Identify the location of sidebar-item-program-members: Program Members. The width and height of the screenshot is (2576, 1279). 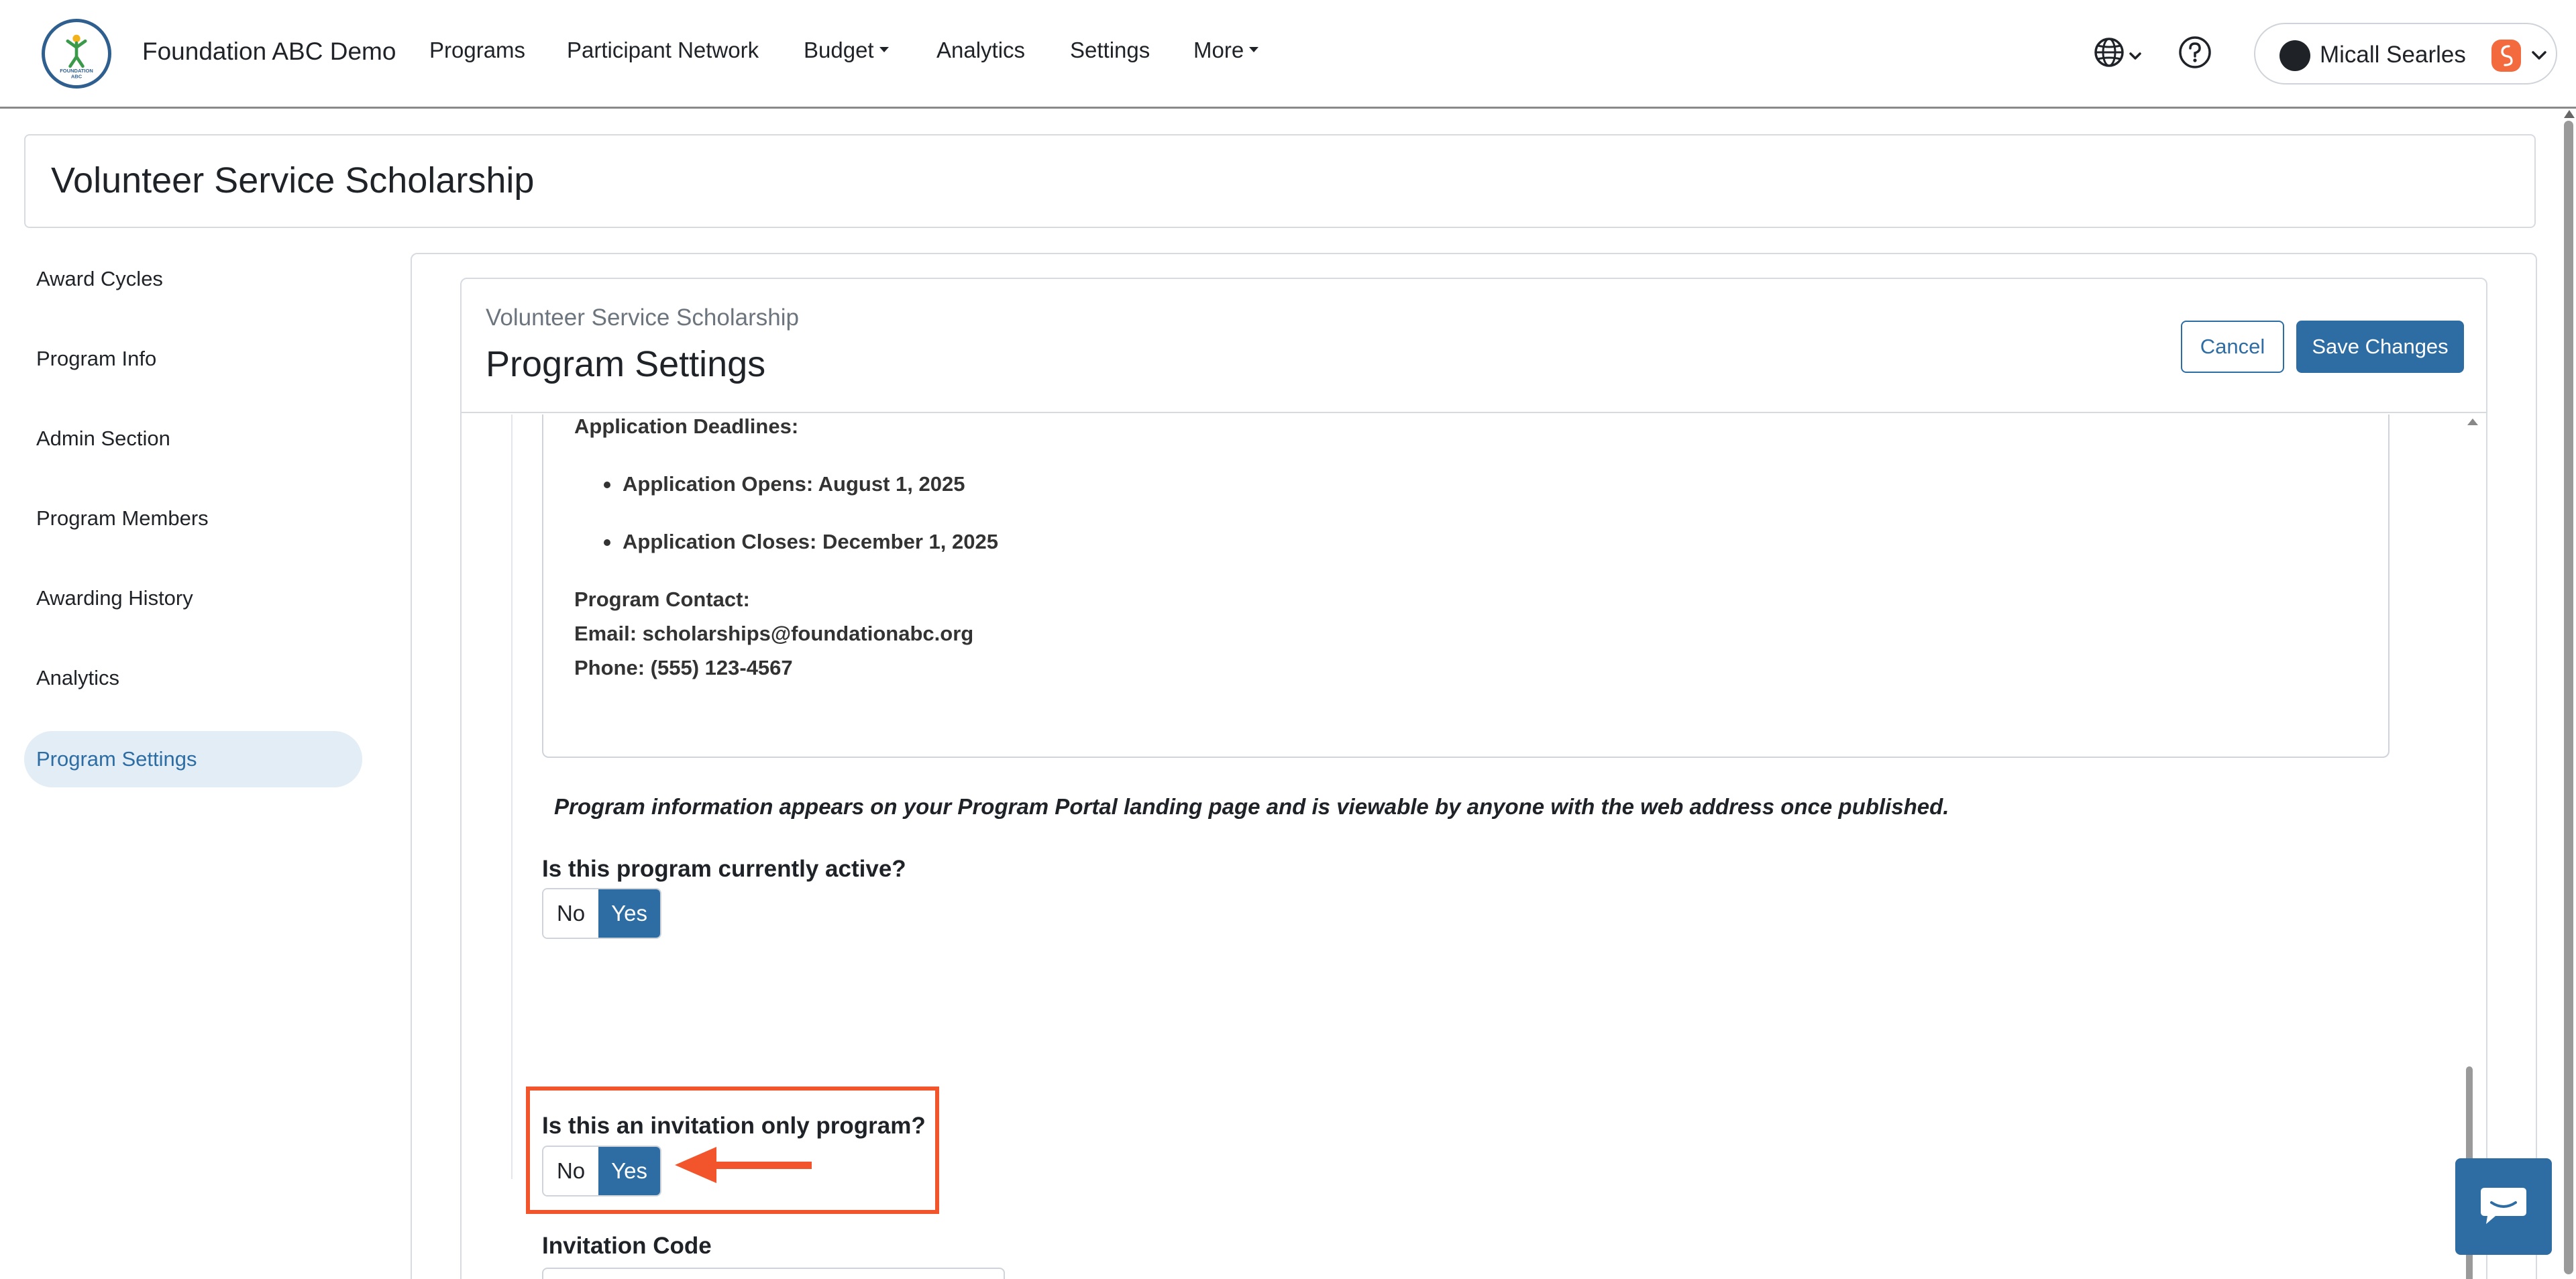
(193, 518).